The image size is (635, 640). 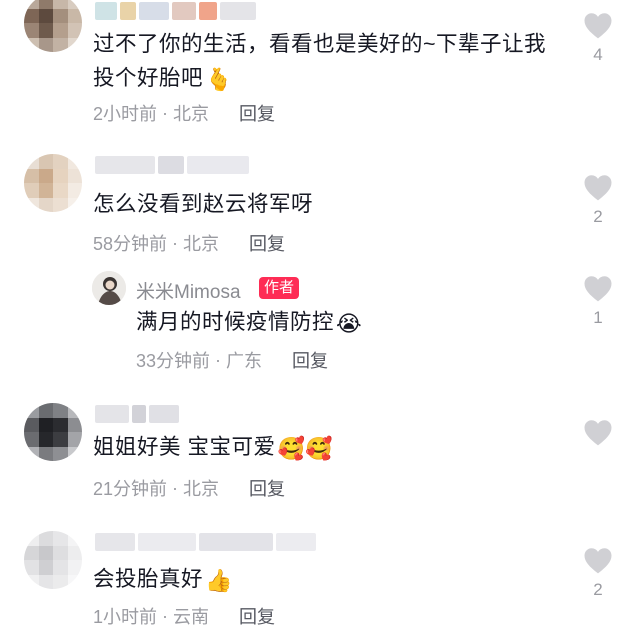 I want to click on comment-location: 广东, so click(x=244, y=361).